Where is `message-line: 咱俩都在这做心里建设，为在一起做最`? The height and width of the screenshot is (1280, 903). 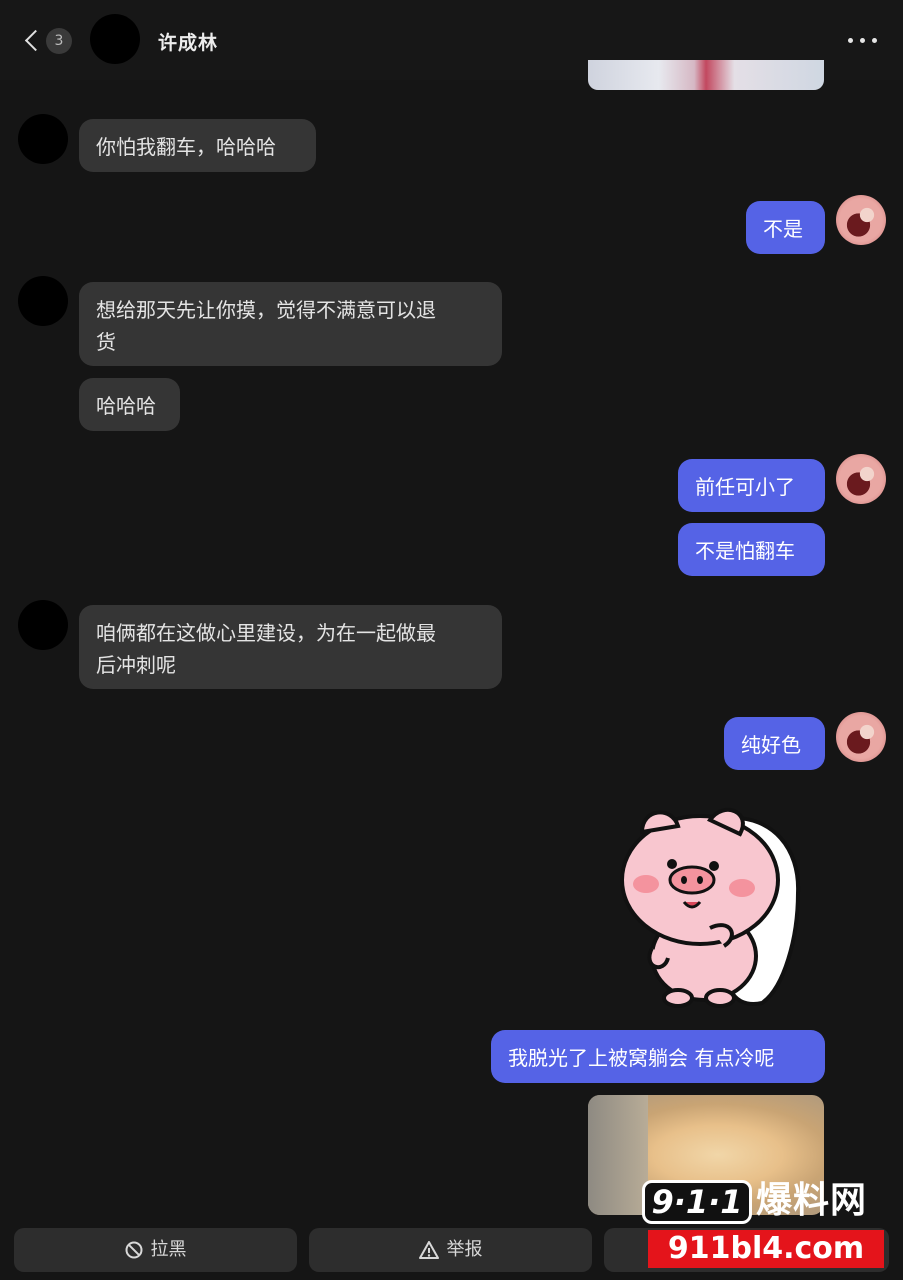
message-line: 咱俩都在这做心里建设，为在一起做最 is located at coordinates (266, 633).